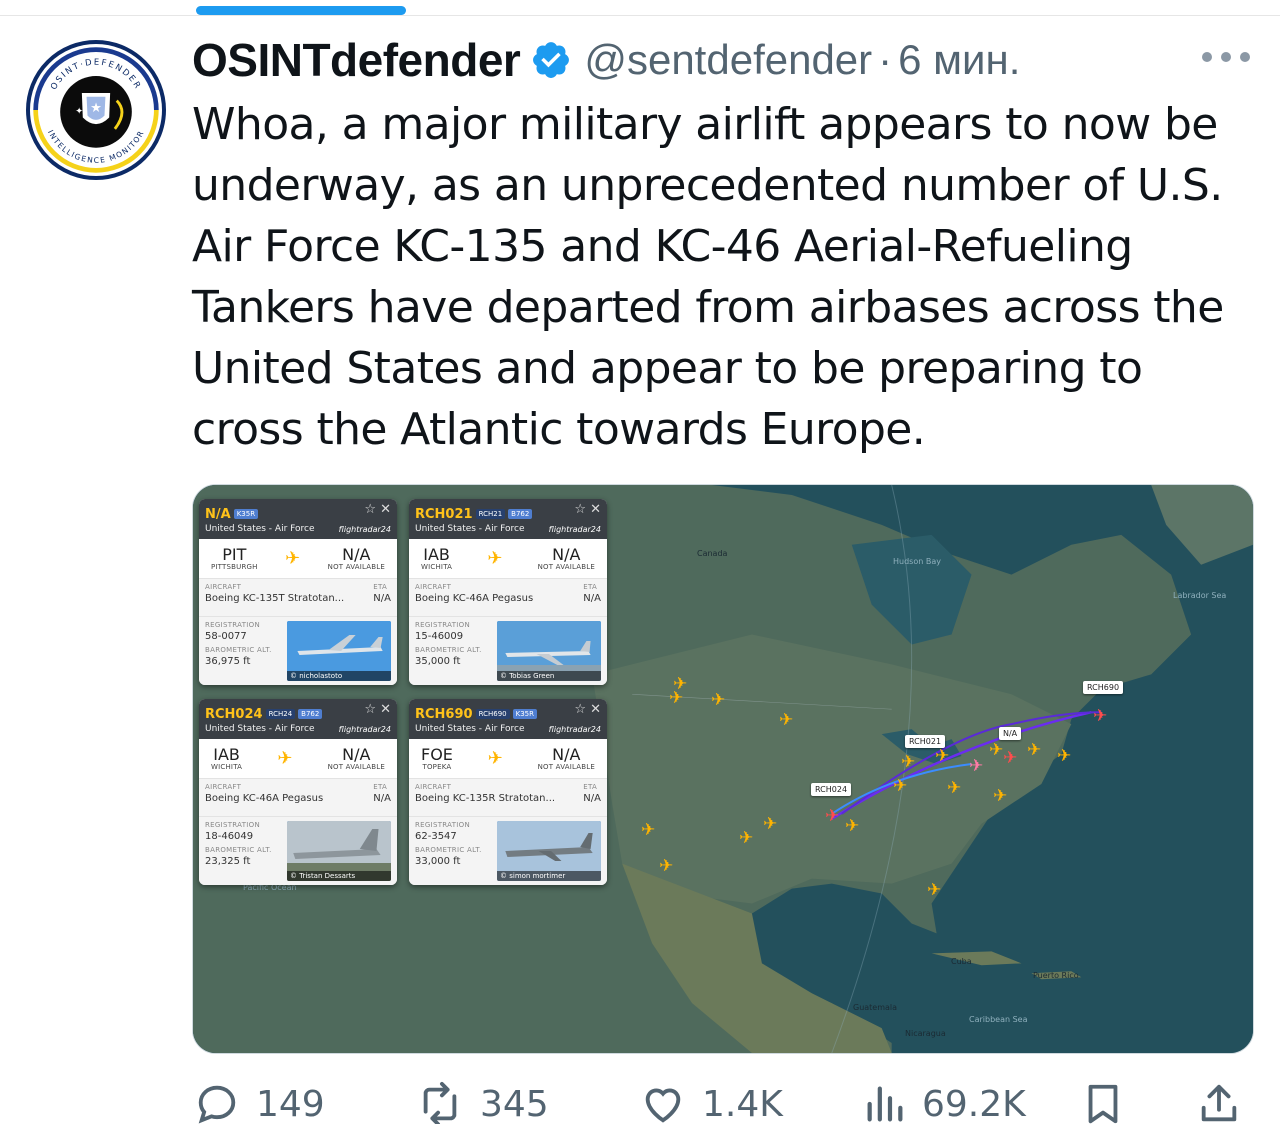 The width and height of the screenshot is (1280, 1124). I want to click on display-name: OSINTdefender, so click(356, 60).